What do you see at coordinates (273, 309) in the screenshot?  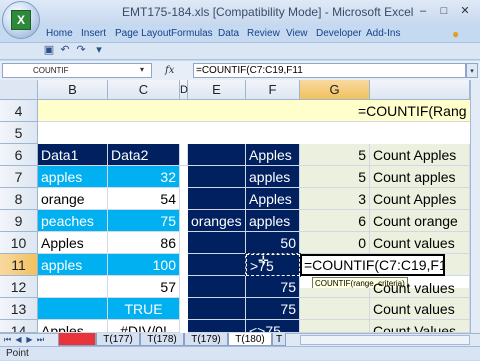 I see `cell-f13: 75` at bounding box center [273, 309].